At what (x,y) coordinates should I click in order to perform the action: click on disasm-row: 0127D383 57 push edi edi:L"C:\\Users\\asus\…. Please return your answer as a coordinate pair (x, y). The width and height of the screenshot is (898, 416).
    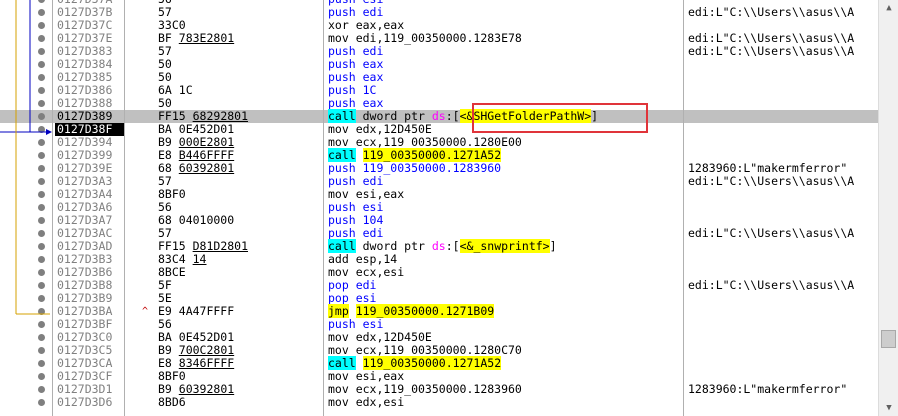
    Looking at the image, I should click on (449, 51).